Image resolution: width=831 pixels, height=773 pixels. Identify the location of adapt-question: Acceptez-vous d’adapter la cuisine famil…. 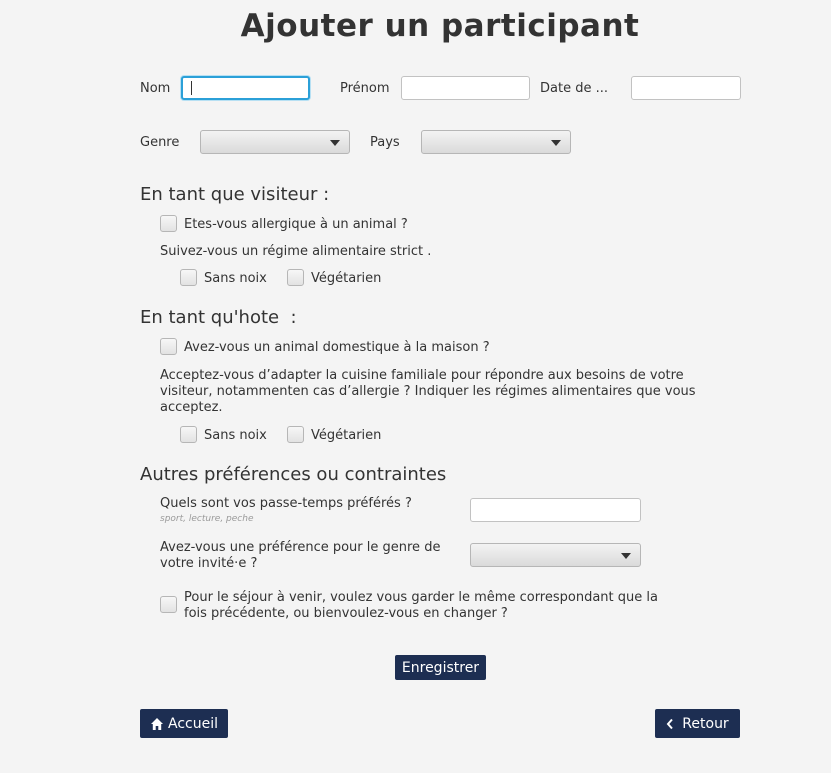
(428, 391).